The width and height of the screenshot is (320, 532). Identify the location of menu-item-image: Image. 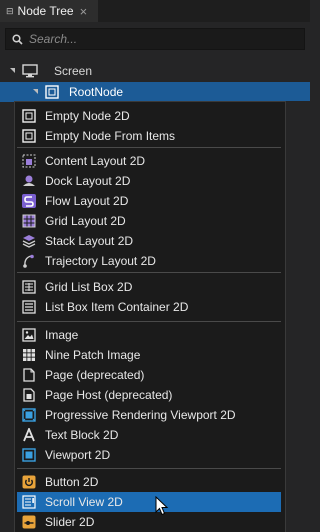
(149, 335).